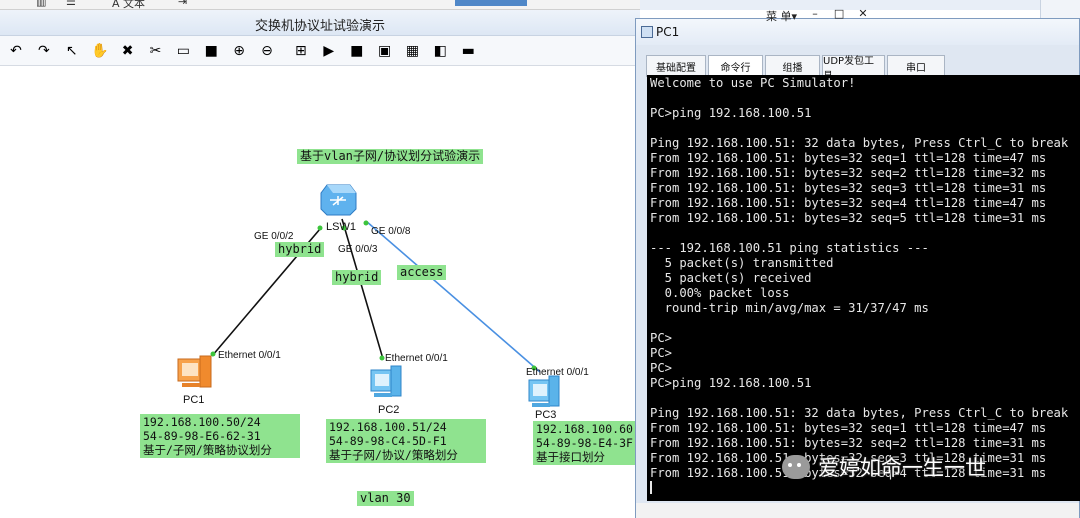 This screenshot has height=518, width=1080. Describe the element at coordinates (41, 4) in the screenshot. I see `table-icon: ▥` at that location.